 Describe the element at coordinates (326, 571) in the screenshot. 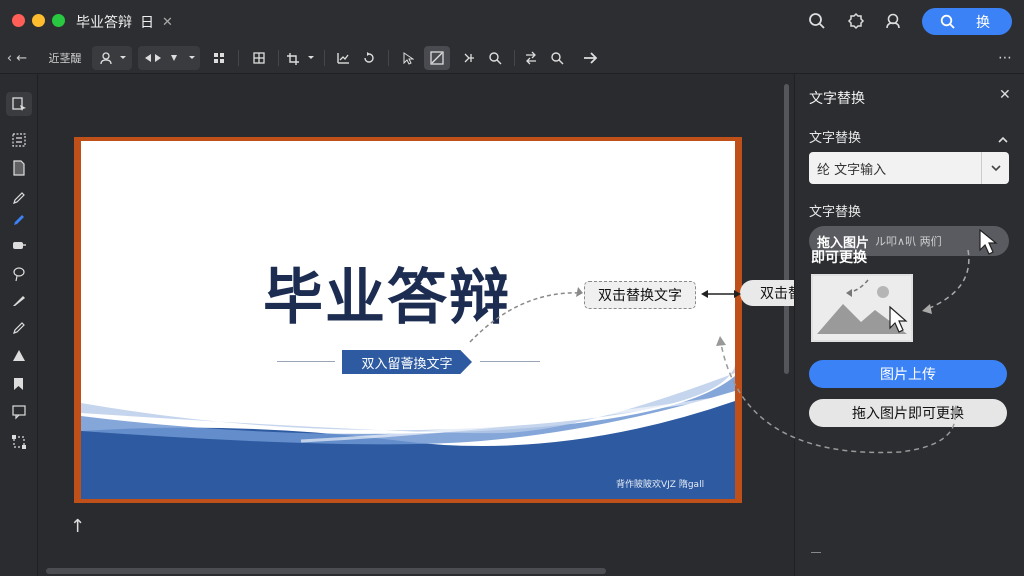

I see `horizontal-scroll-thumb` at that location.